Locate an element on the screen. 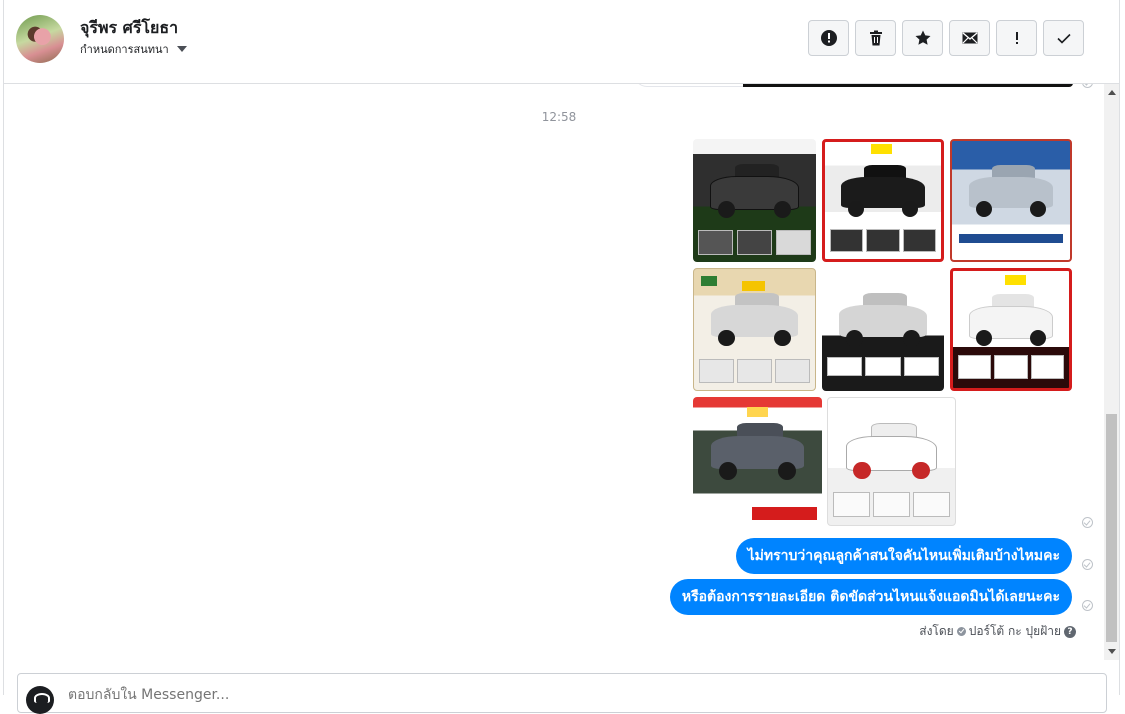 This screenshot has height=714, width=1125. conversation-settings-label: กำหนดการสนทนา is located at coordinates (124, 49).